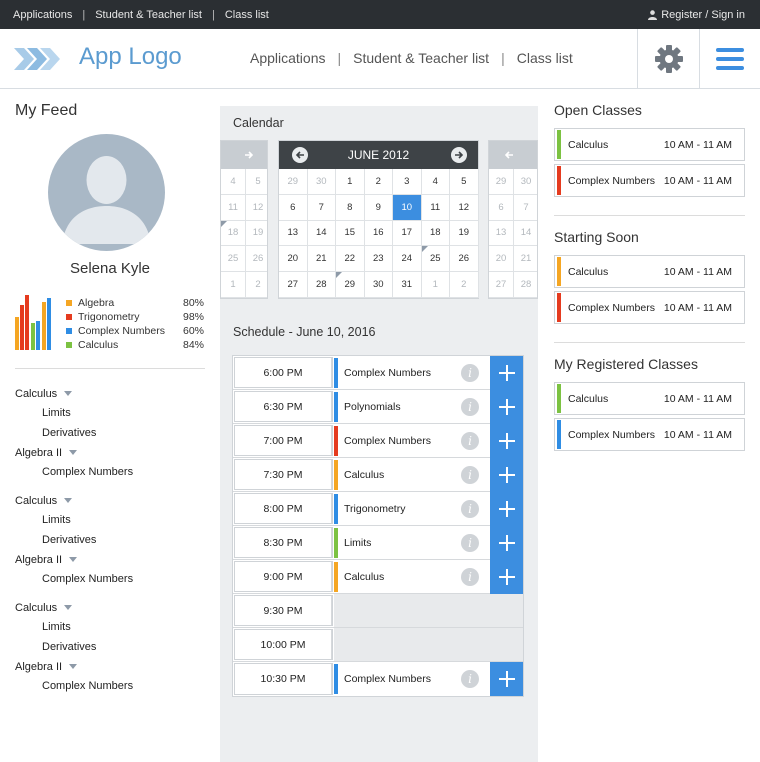 The width and height of the screenshot is (760, 762). What do you see at coordinates (247, 15) in the screenshot?
I see `top-link-class-list: Class list` at bounding box center [247, 15].